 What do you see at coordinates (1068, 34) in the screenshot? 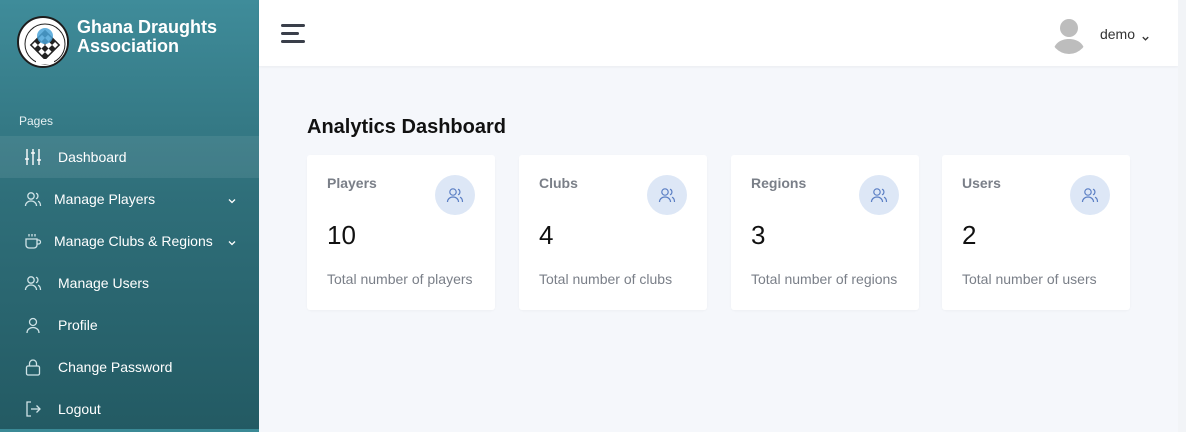
I see `avatar` at bounding box center [1068, 34].